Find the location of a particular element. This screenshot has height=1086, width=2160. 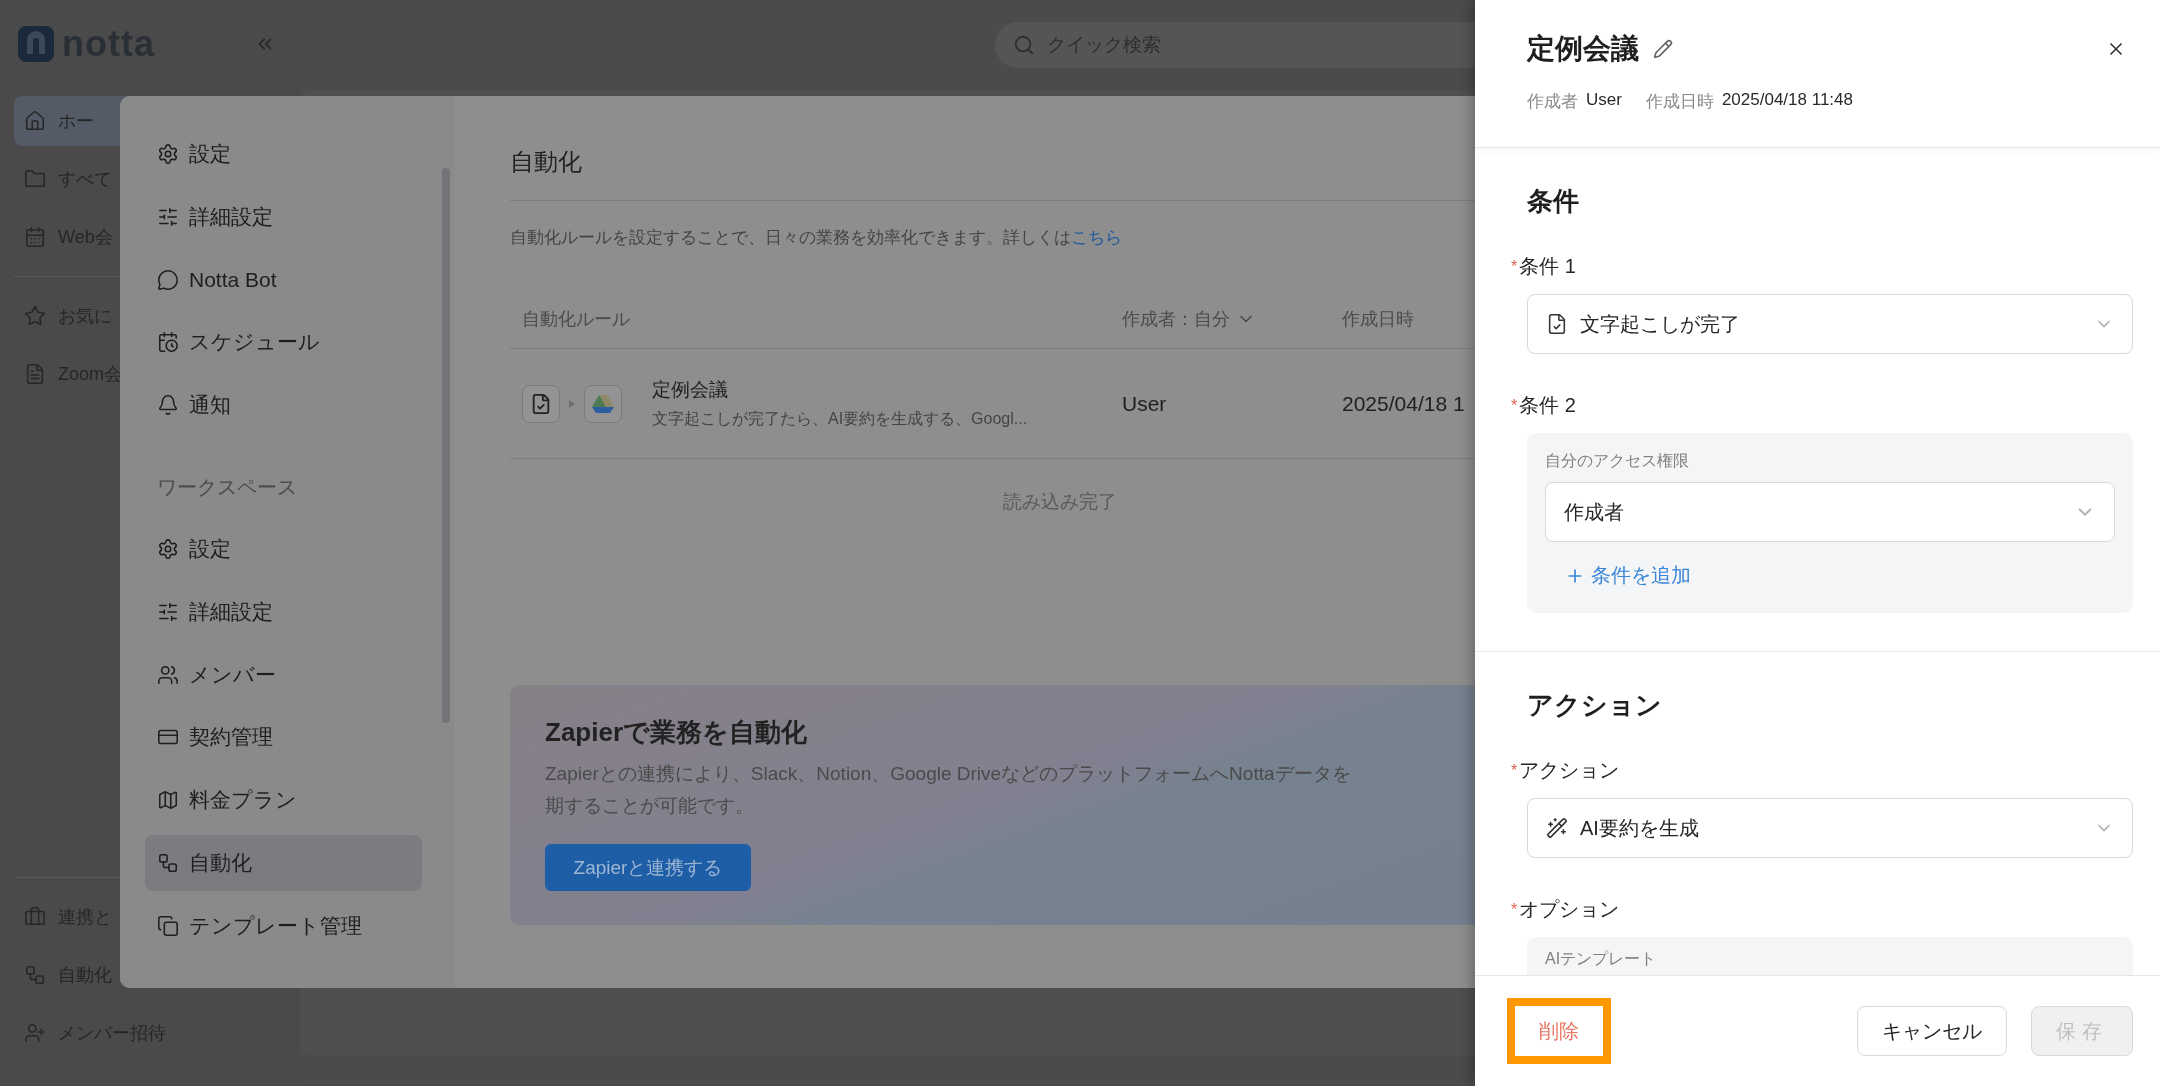

promo-title: Zapierで業務を自動化 is located at coordinates (677, 732).